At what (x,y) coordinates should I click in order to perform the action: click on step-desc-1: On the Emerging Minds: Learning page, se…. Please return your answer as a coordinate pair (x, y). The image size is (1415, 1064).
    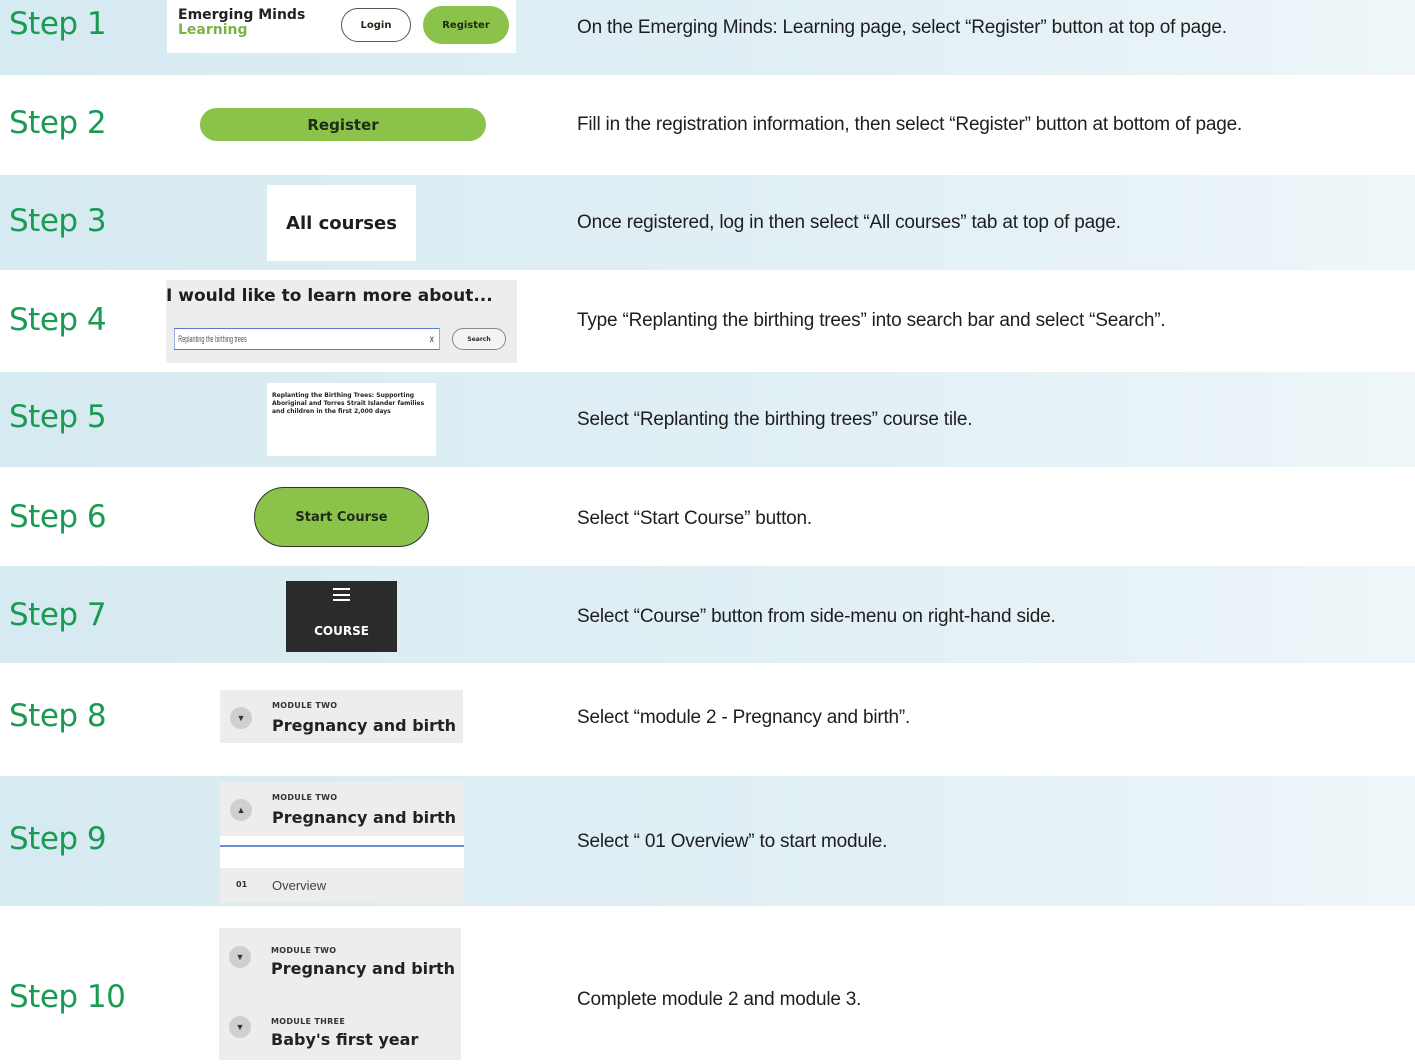
    Looking at the image, I should click on (902, 27).